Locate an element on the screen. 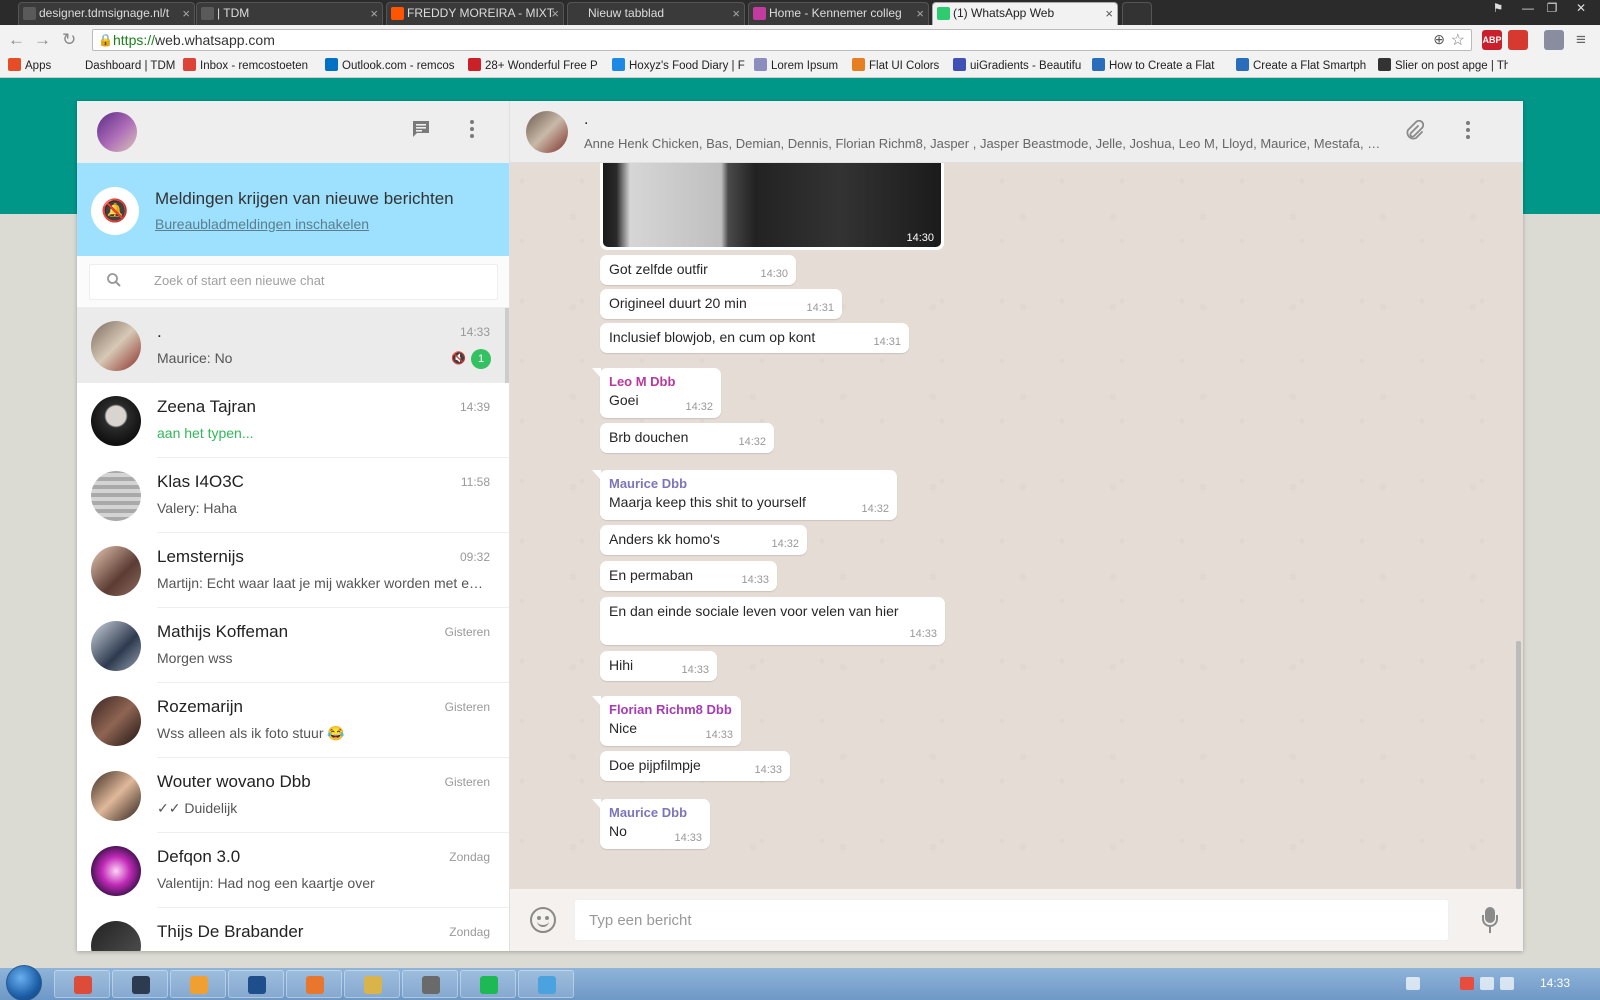  microphone-icon is located at coordinates (1490, 921).